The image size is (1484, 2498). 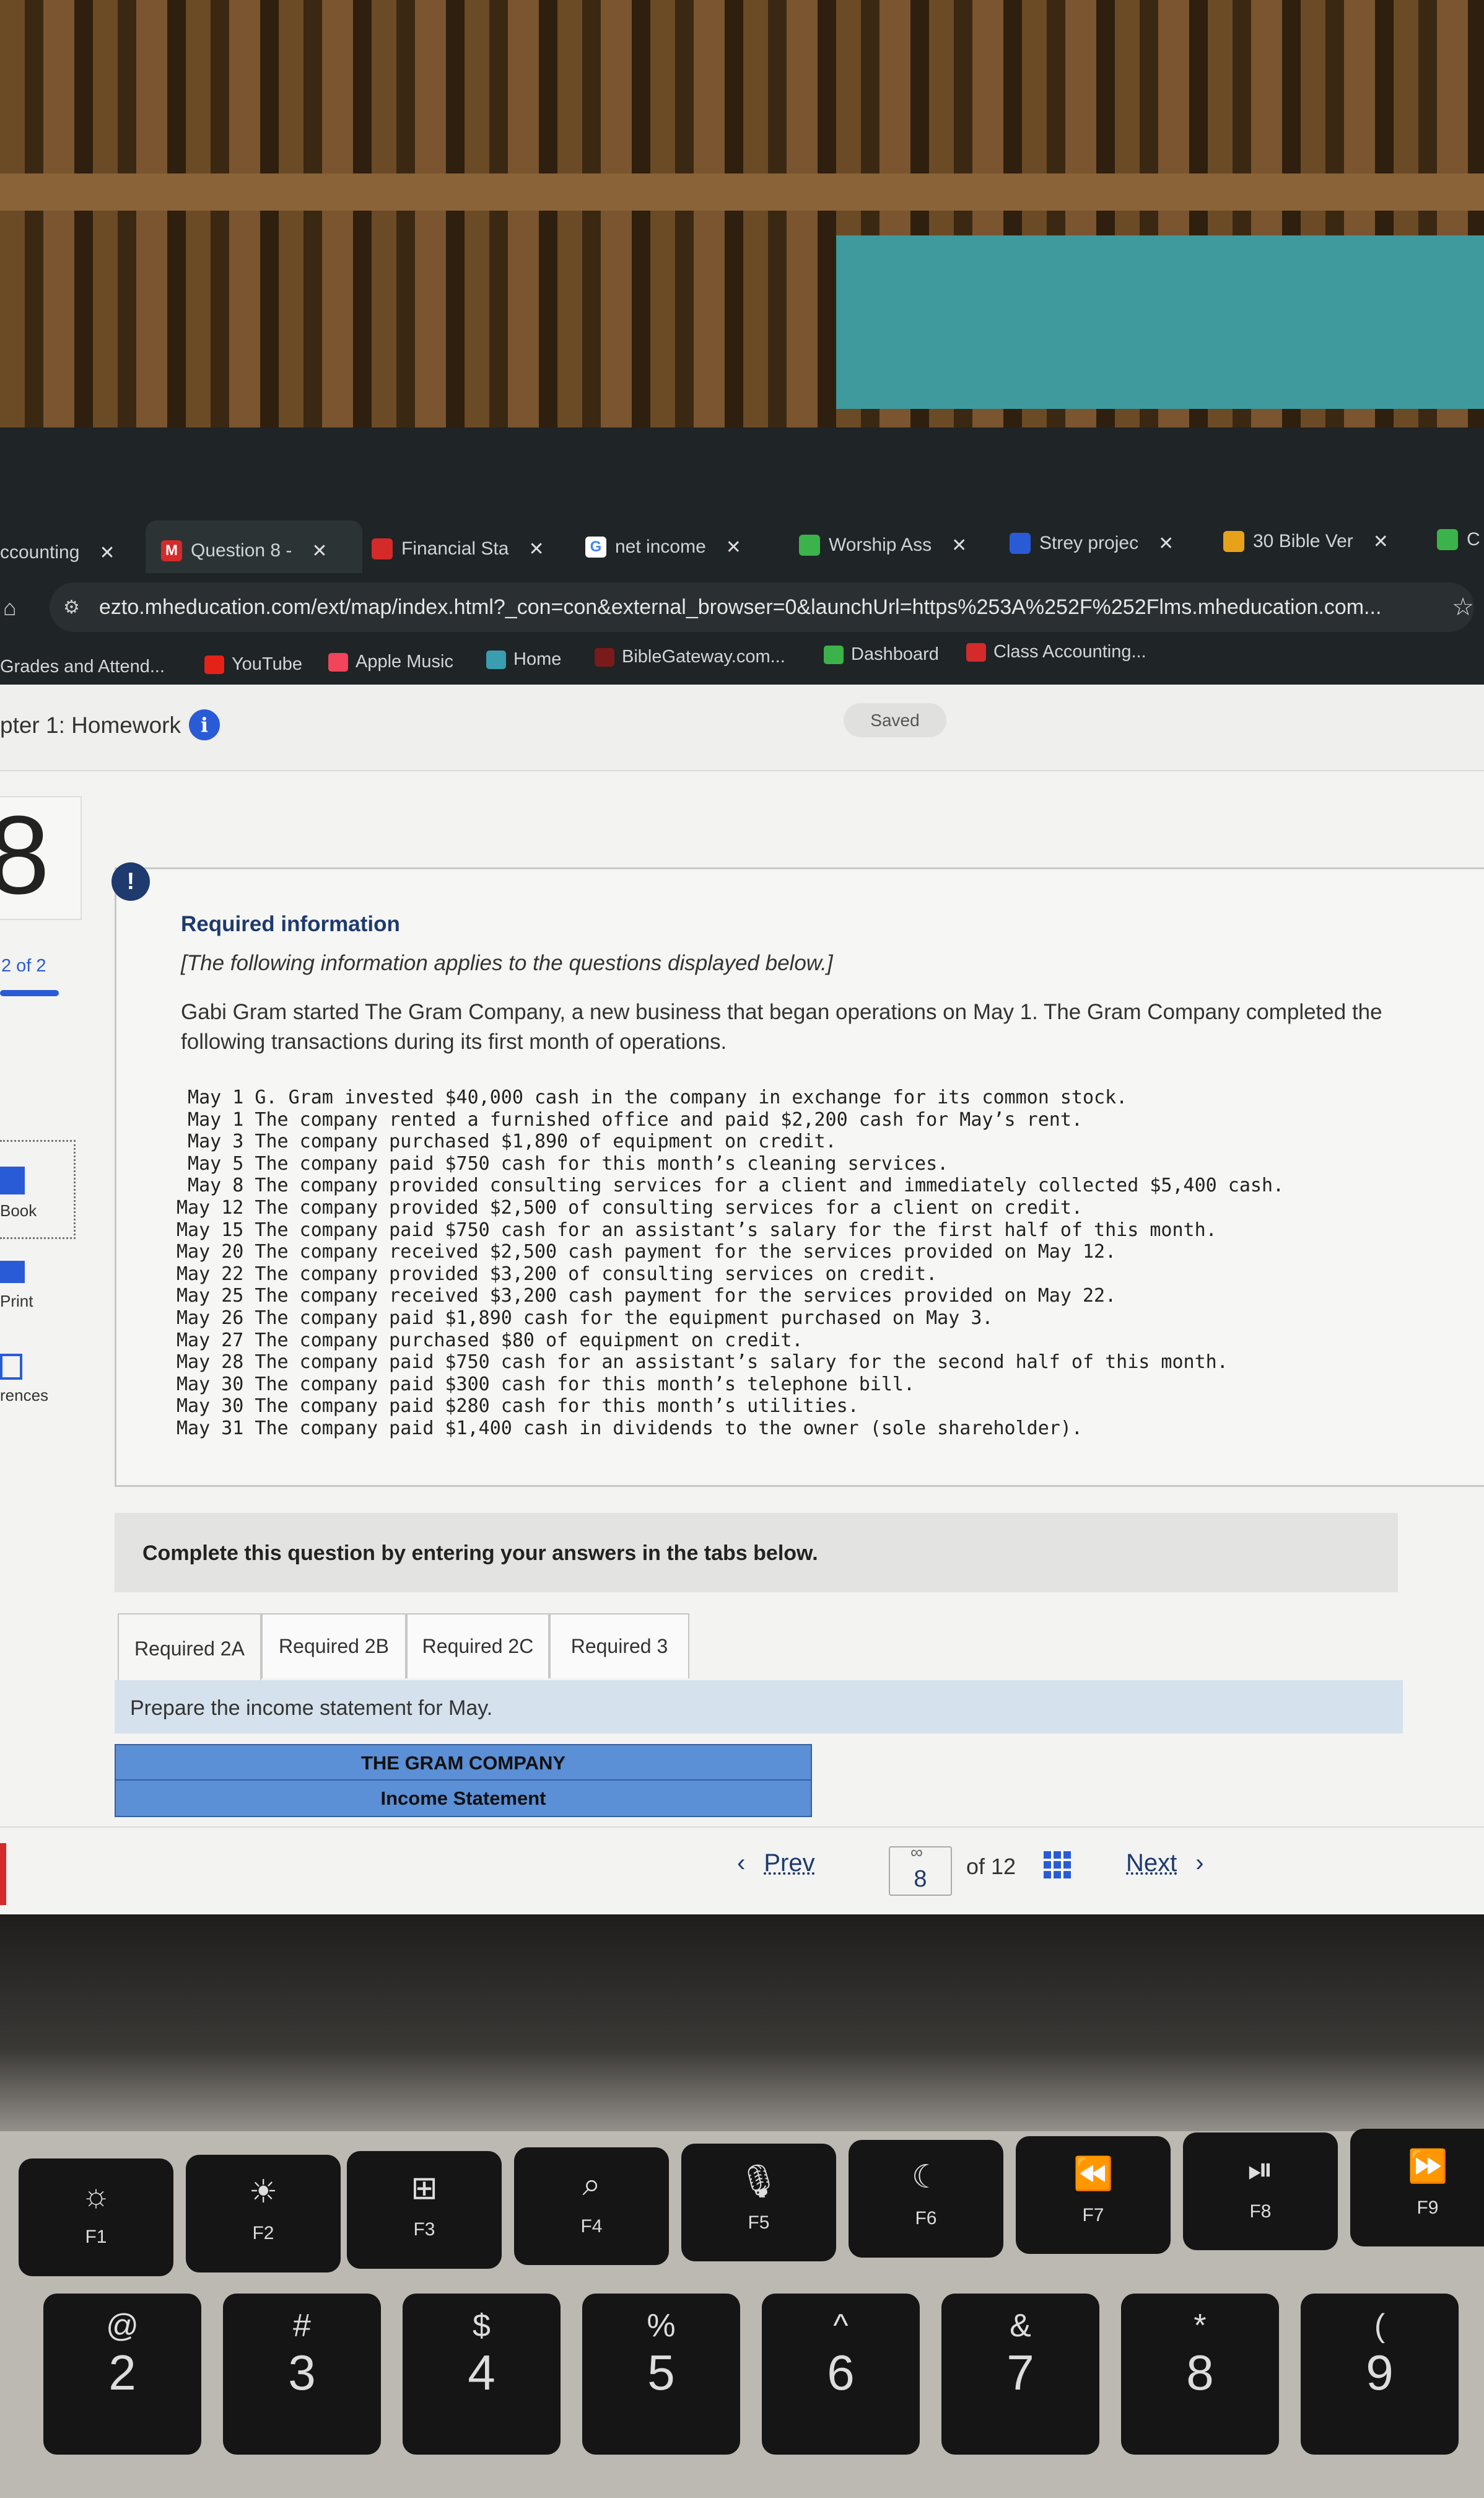 What do you see at coordinates (263, 2192) in the screenshot?
I see `fkey-icon: ☀` at bounding box center [263, 2192].